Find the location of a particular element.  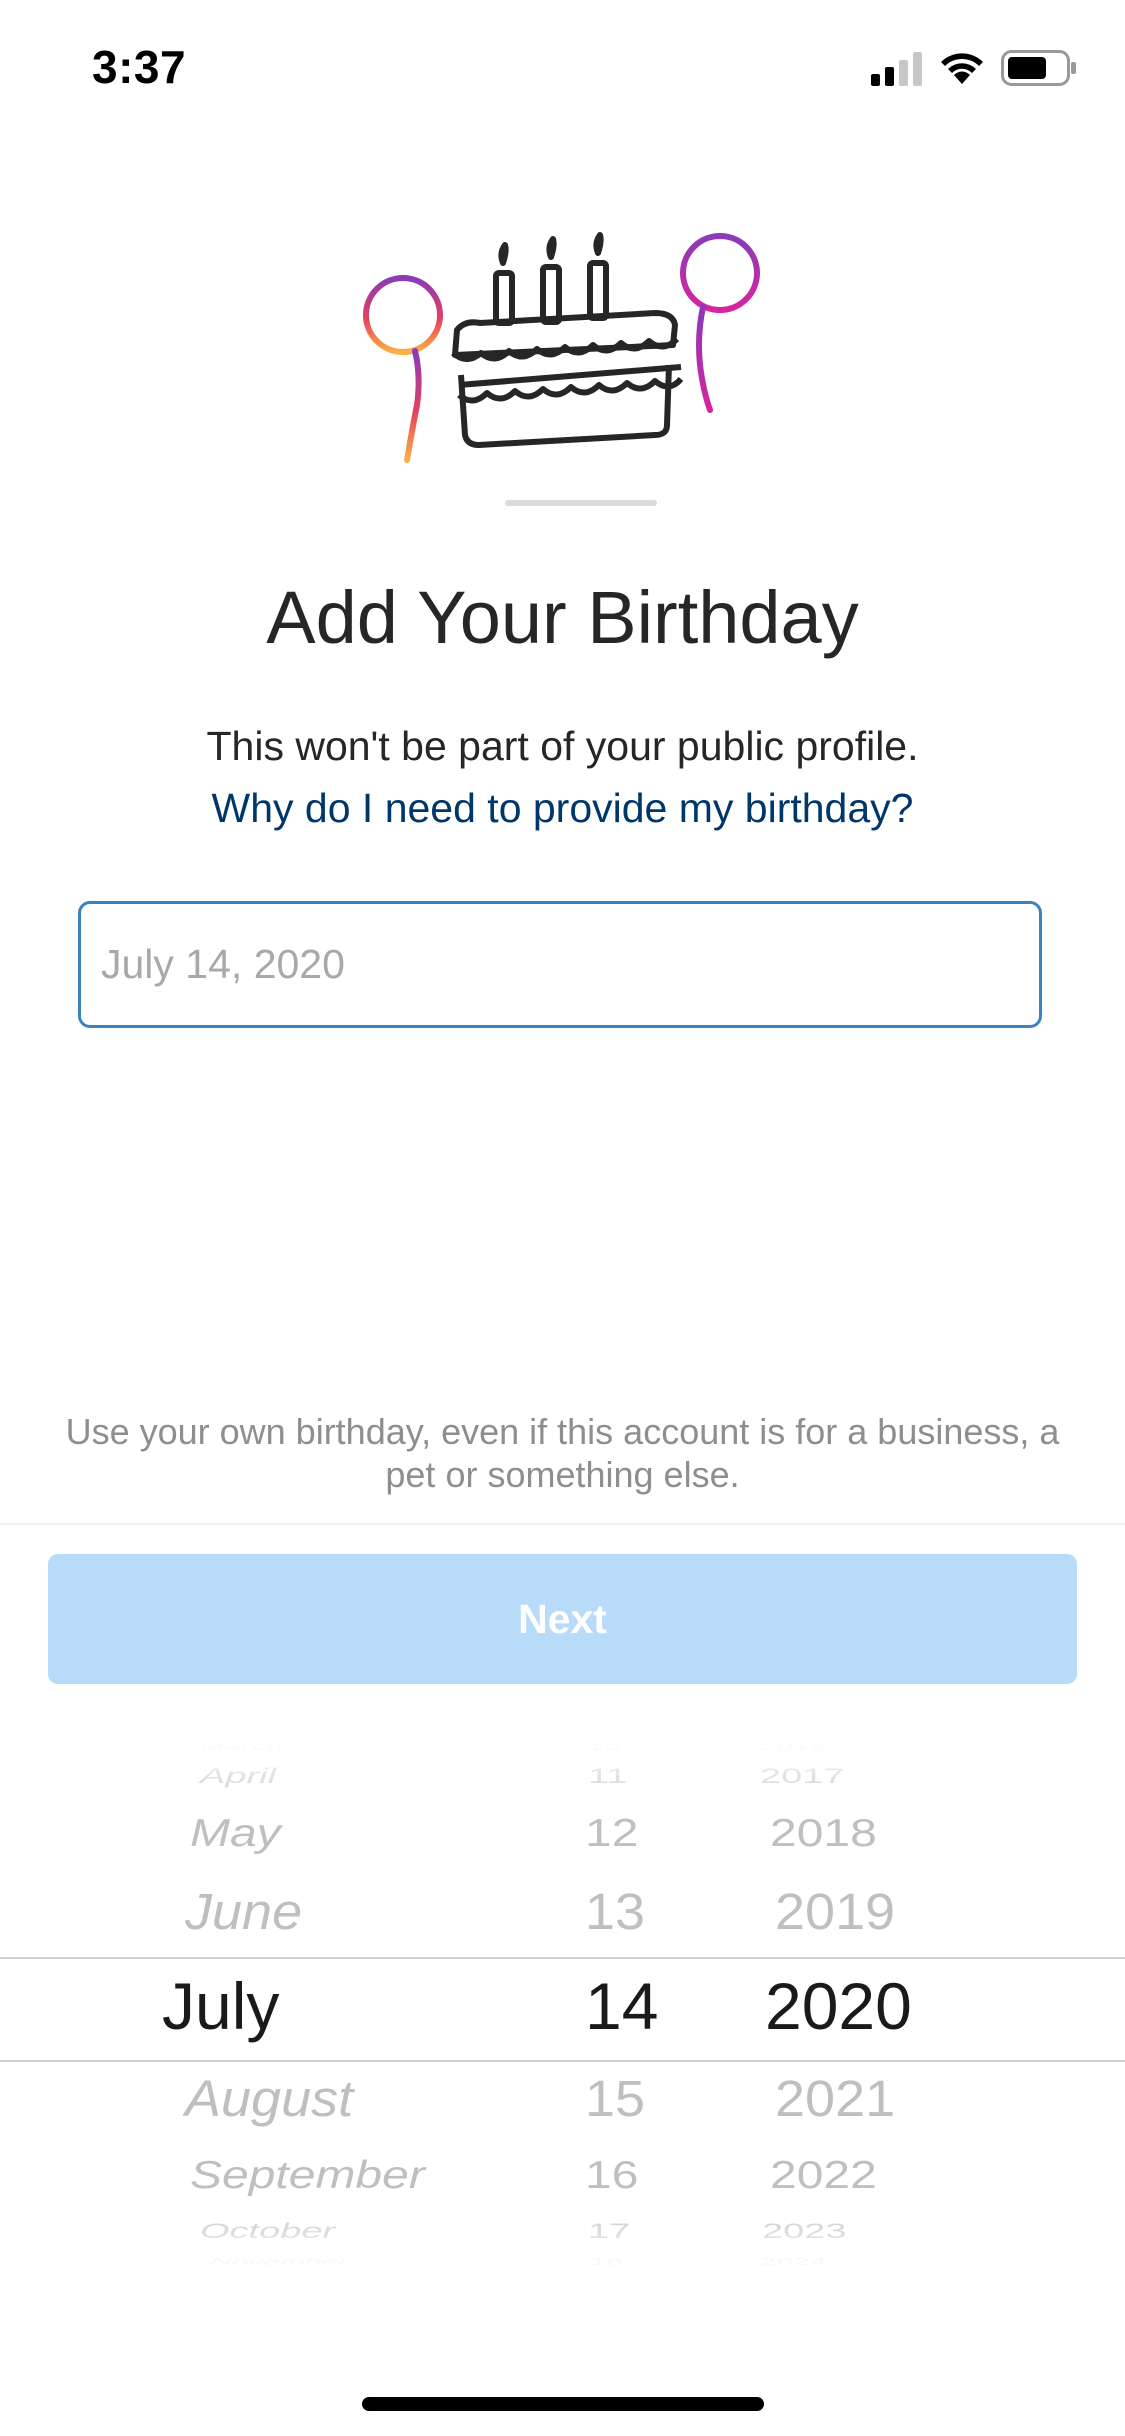

picker-year-item: 2017 is located at coordinates (802, 1777).